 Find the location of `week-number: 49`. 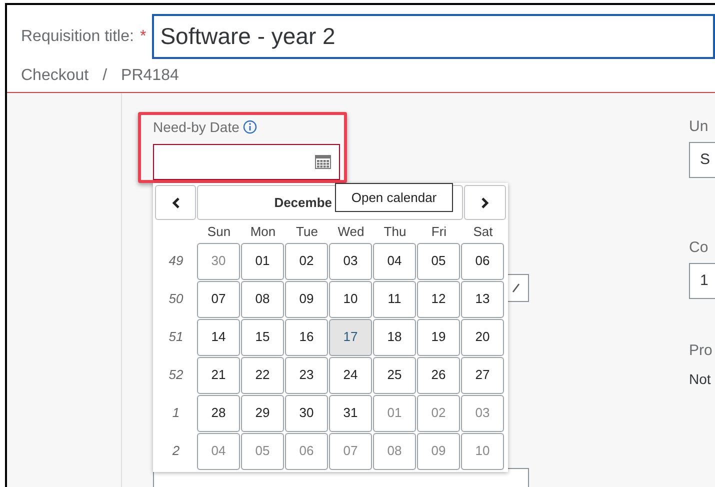

week-number: 49 is located at coordinates (176, 261).